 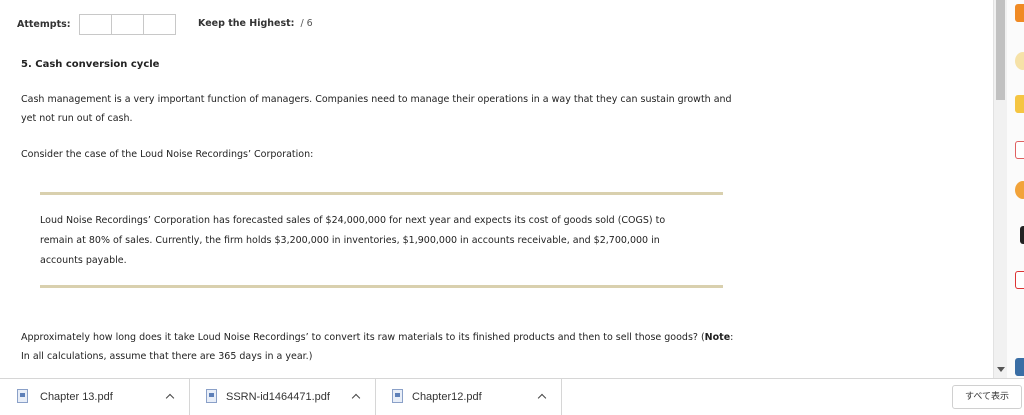 What do you see at coordinates (381, 286) in the screenshot?
I see `case-divider-bottom` at bounding box center [381, 286].